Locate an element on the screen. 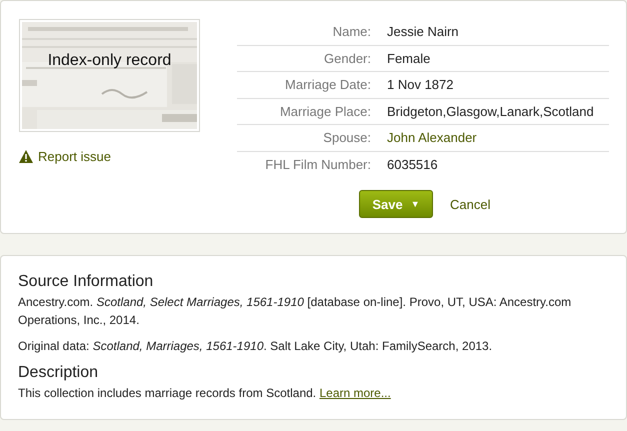 Image resolution: width=627 pixels, height=431 pixels. field-value: Bridgeton,Glasgow,Lanark,Scotland is located at coordinates (490, 111).